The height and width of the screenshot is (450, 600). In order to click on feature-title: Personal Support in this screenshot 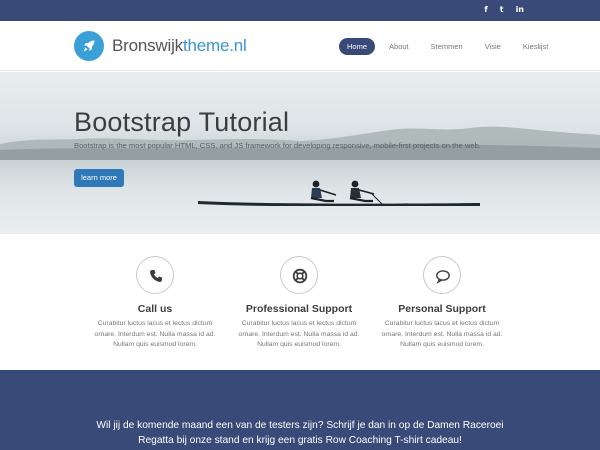, I will do `click(442, 309)`.